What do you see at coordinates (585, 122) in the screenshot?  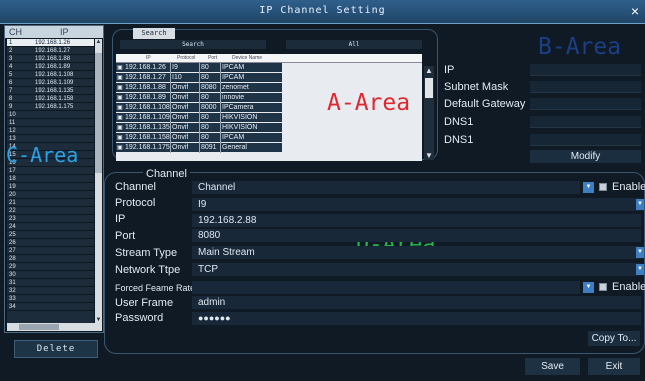 I see `dns1-field` at bounding box center [585, 122].